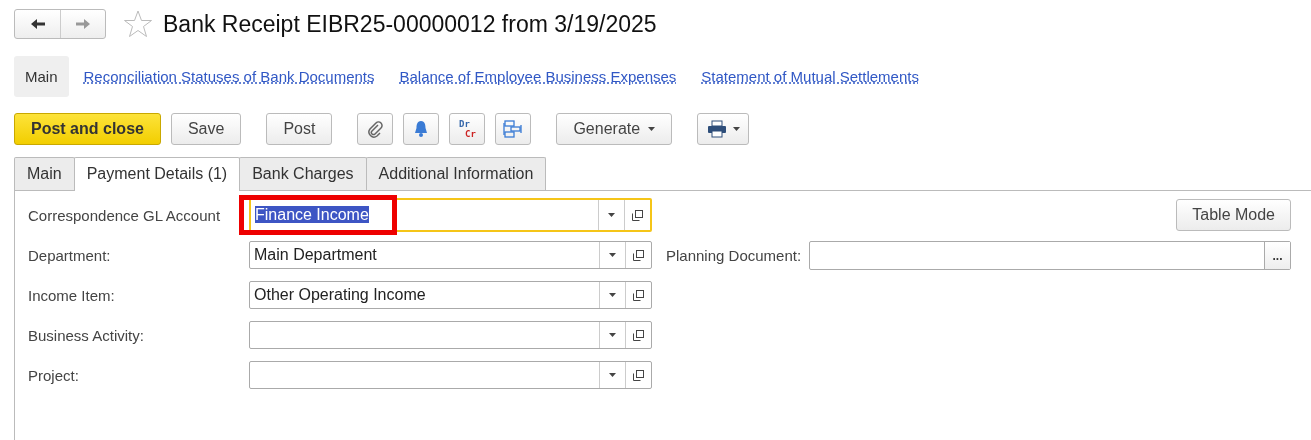  What do you see at coordinates (450, 215) in the screenshot?
I see `dropdown-field: Finance Income` at bounding box center [450, 215].